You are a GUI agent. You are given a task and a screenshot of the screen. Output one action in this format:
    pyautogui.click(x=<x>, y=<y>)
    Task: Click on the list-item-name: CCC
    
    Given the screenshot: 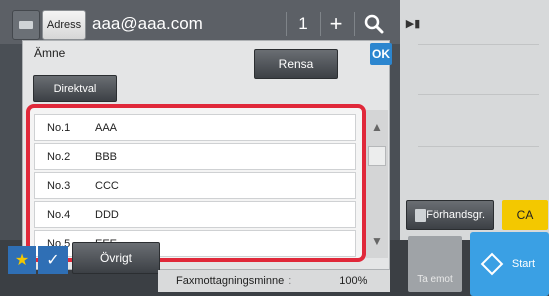 What is the action you would take?
    pyautogui.click(x=107, y=185)
    